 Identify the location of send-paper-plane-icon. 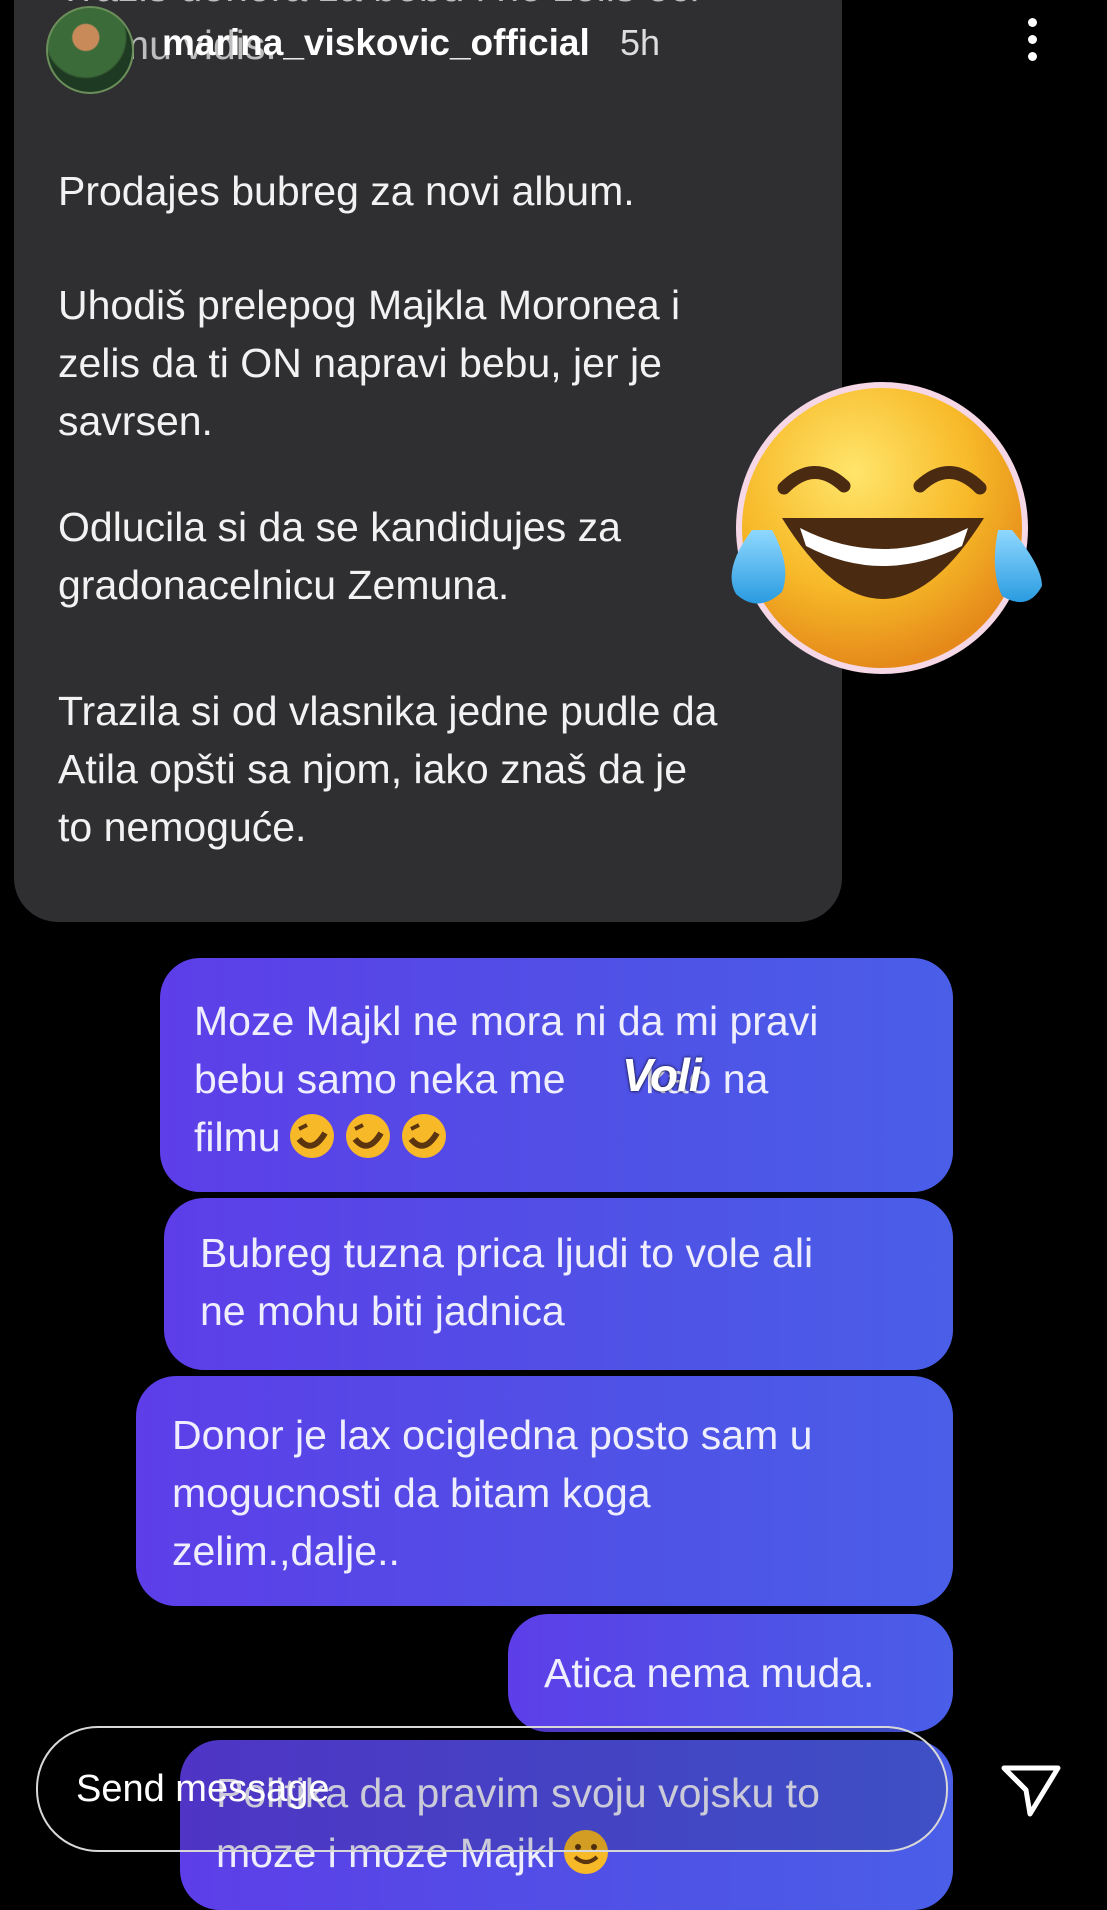
(1031, 1790).